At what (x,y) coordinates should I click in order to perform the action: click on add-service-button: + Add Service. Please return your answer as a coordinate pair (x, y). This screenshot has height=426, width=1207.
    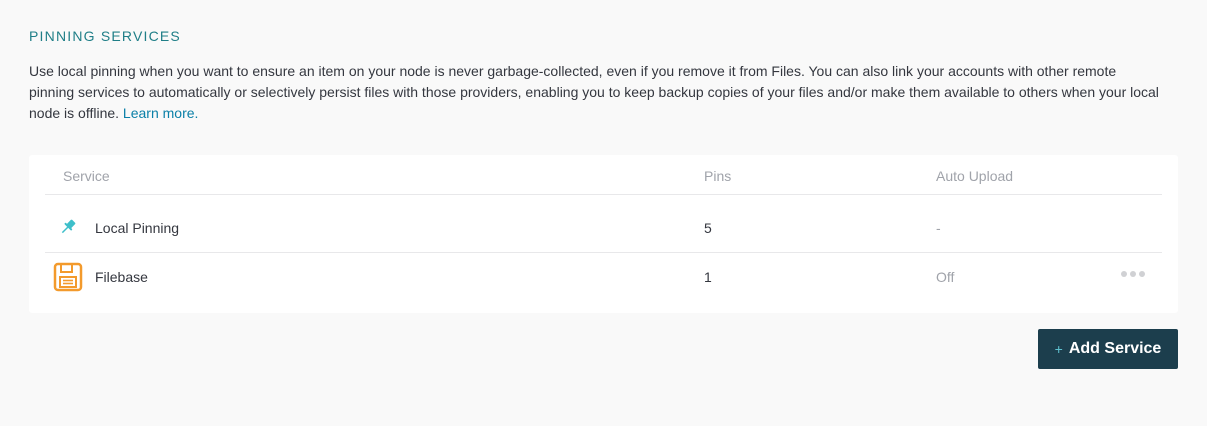
    Looking at the image, I should click on (1108, 349).